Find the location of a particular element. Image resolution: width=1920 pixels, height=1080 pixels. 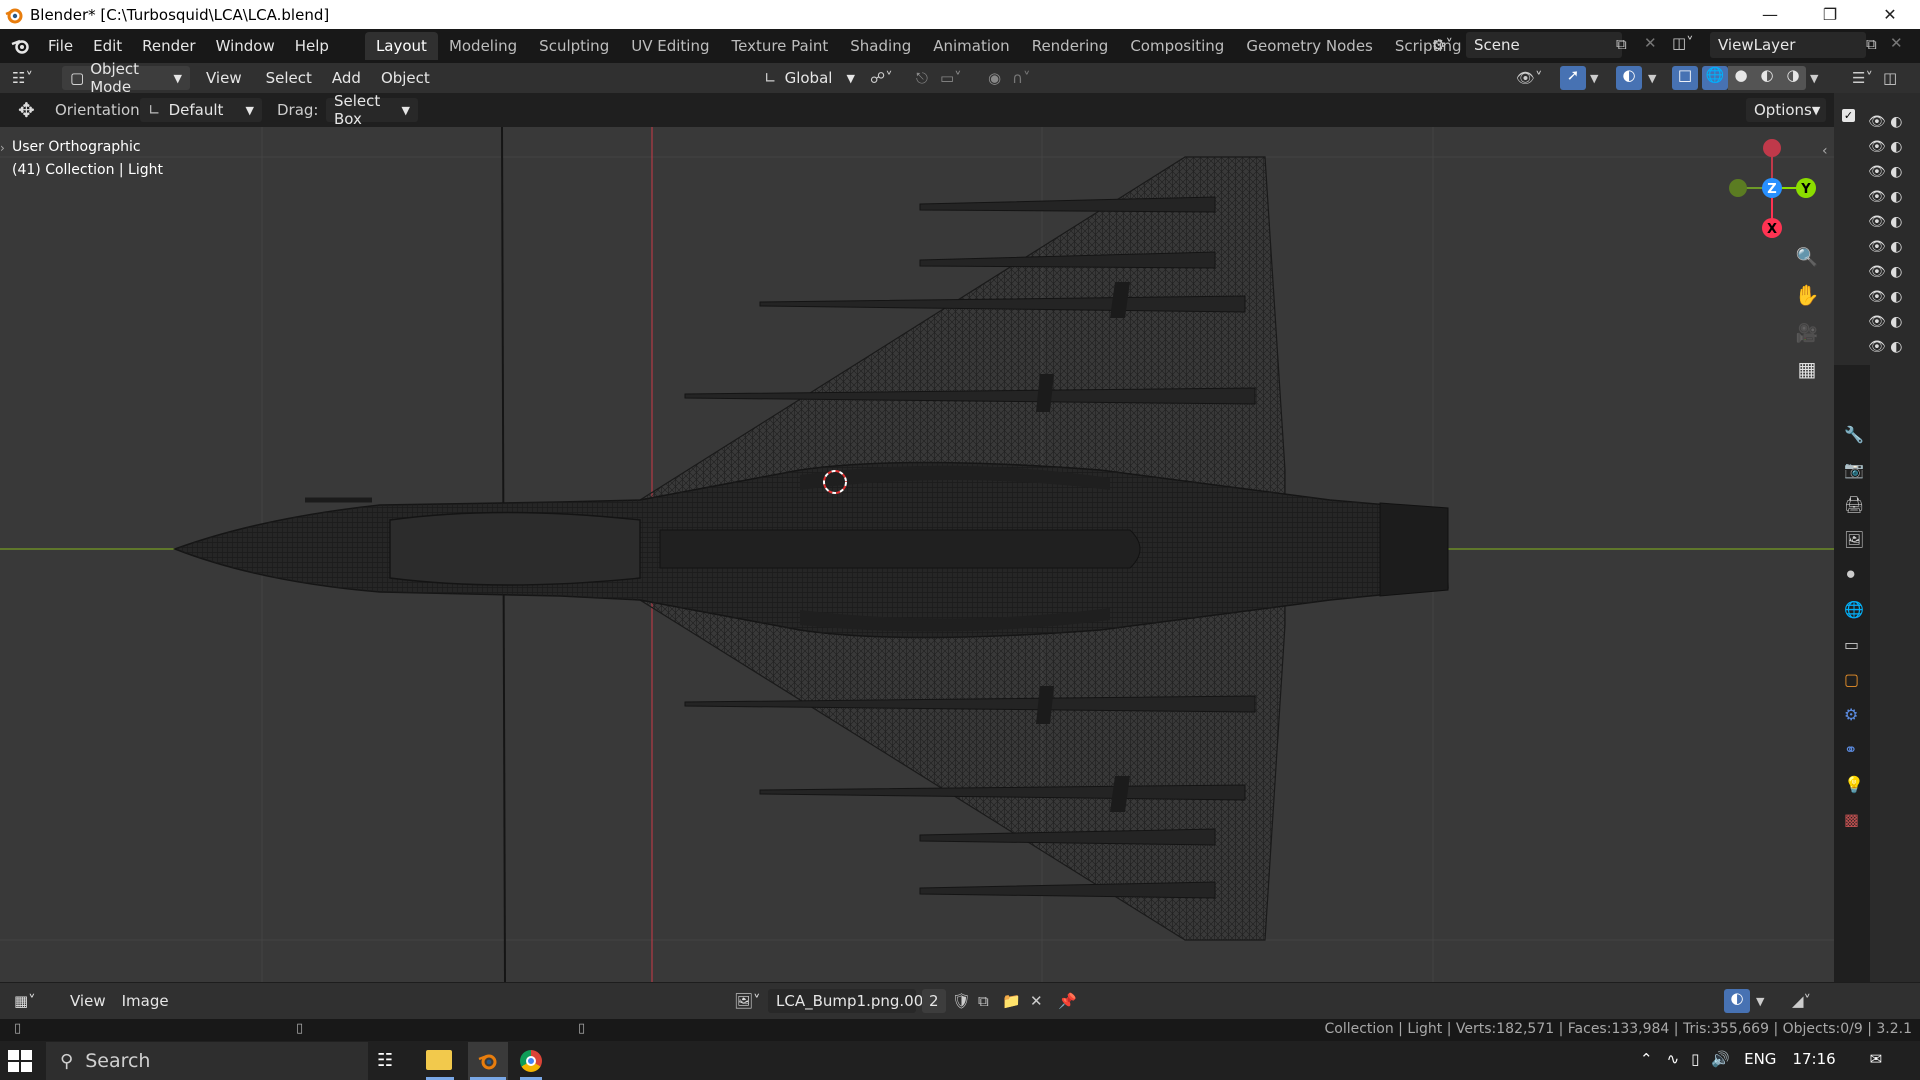

scene-type-icon: ⚙˅ is located at coordinates (1449, 45).